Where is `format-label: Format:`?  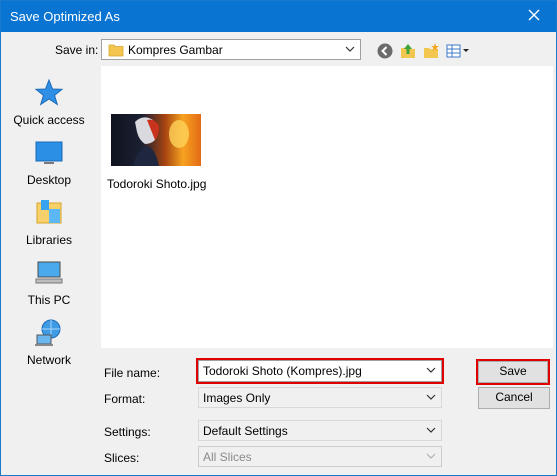
format-label: Format: is located at coordinates (125, 399).